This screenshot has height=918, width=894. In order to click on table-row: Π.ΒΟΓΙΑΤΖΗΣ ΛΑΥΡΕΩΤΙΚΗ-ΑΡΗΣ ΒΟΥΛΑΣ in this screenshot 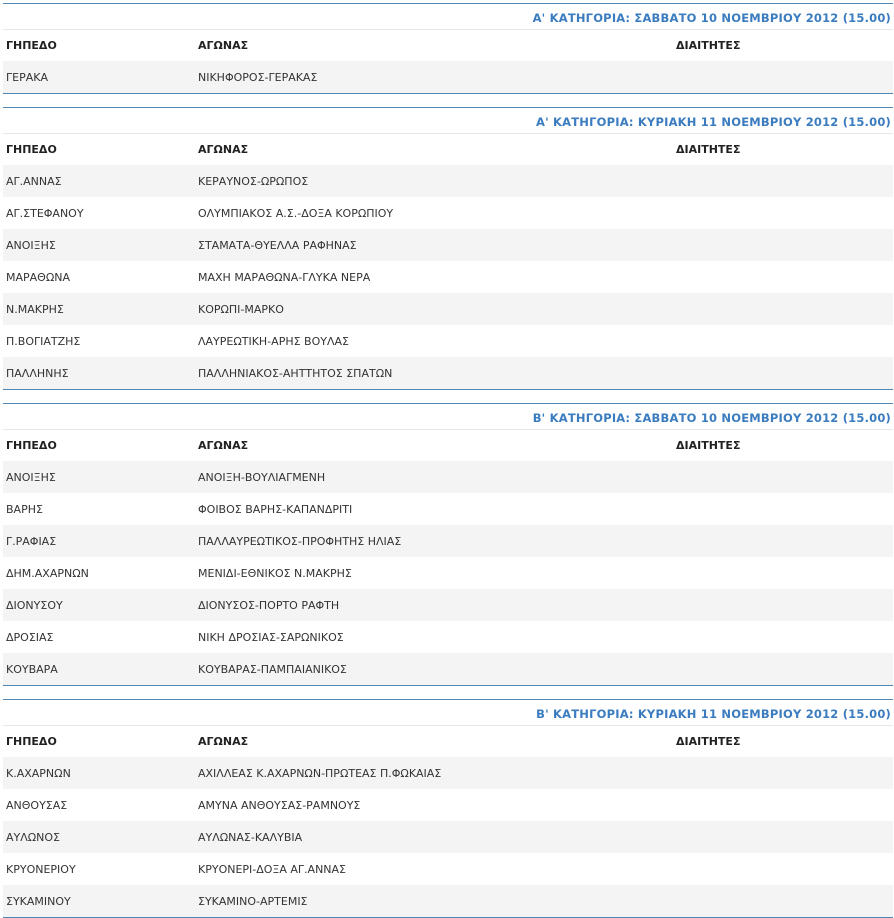, I will do `click(448, 341)`.